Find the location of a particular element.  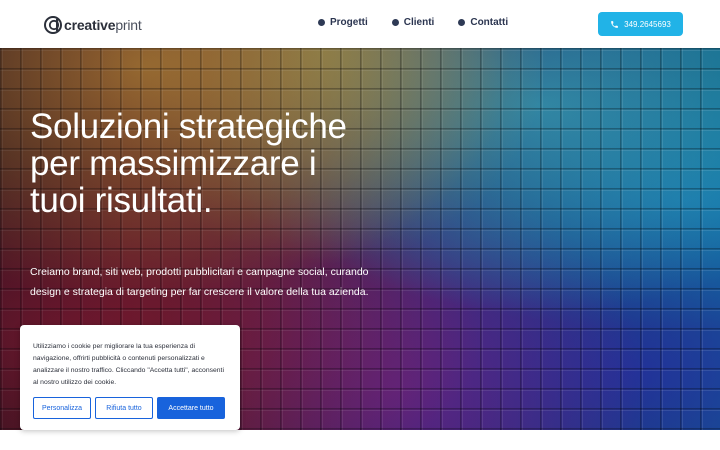

nav-item-contatti: Contatti is located at coordinates (483, 22).